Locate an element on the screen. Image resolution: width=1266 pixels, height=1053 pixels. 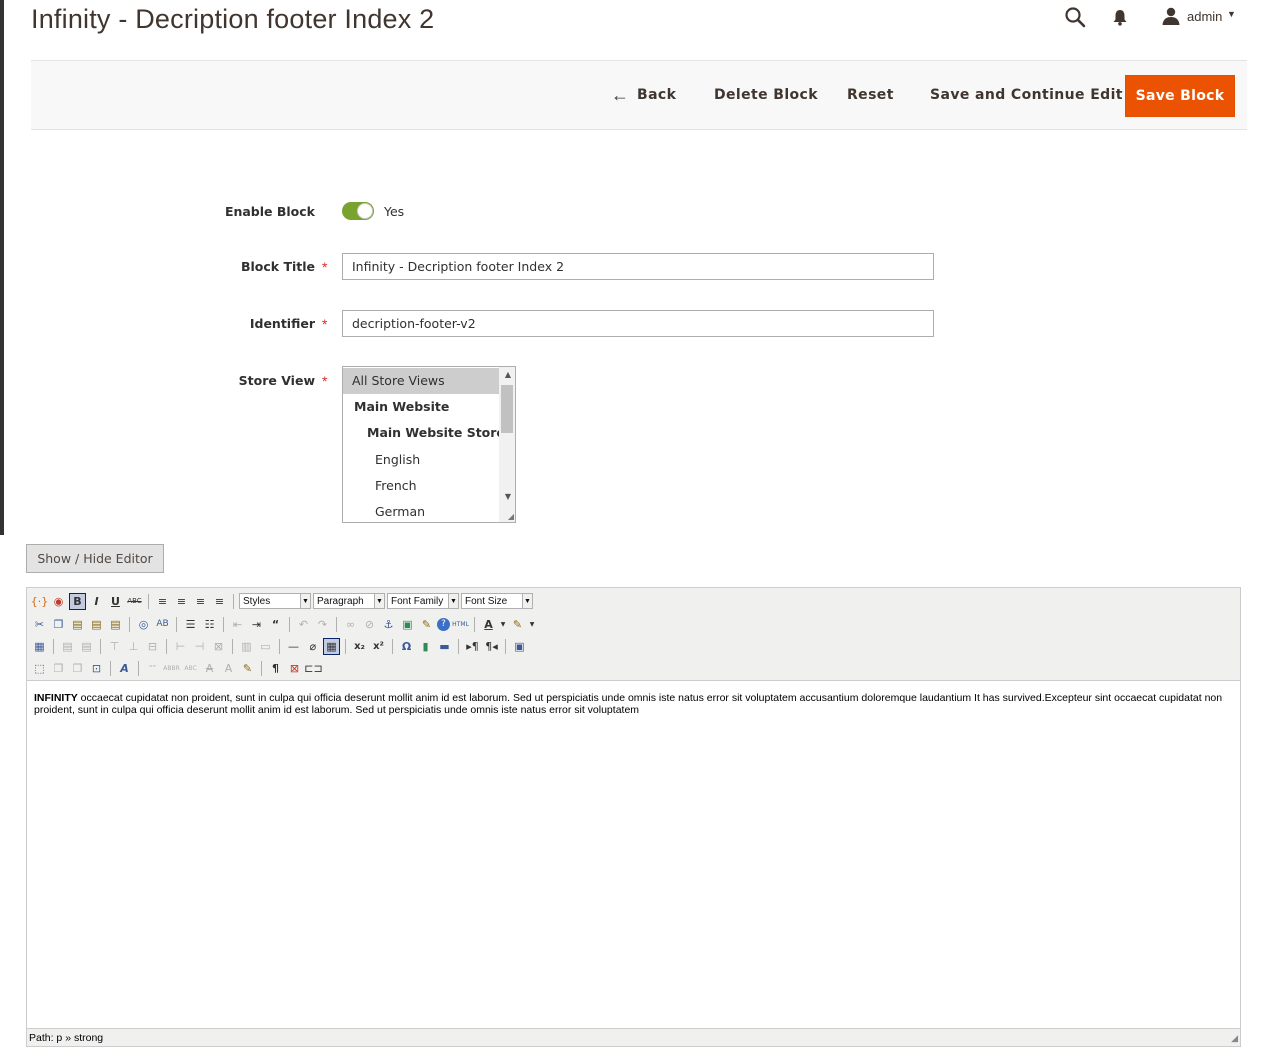
delete-col-icon: ⊠ is located at coordinates (218, 646).